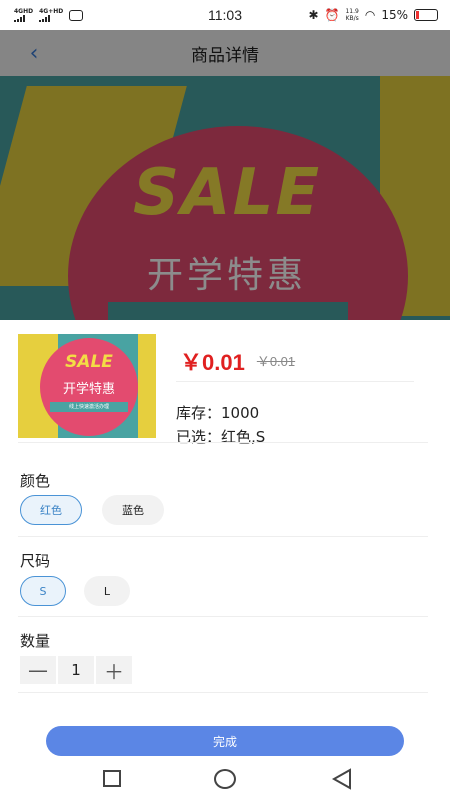  Describe the element at coordinates (38, 670) in the screenshot. I see `decrement-button: —` at that location.